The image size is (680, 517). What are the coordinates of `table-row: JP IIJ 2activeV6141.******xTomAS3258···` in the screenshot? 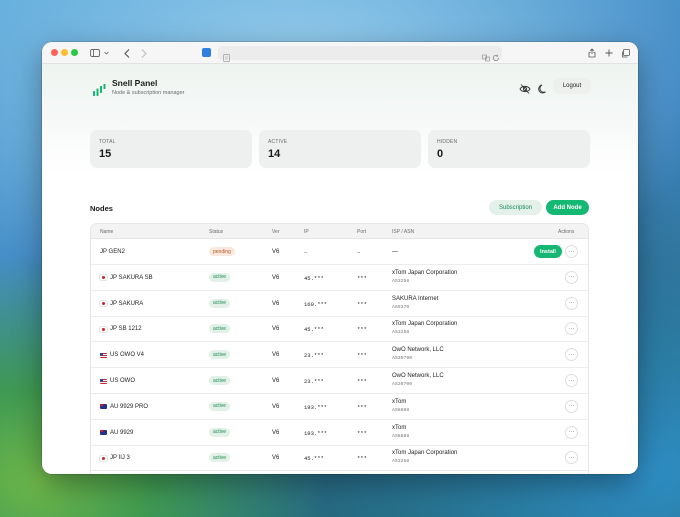 It's located at (339, 472).